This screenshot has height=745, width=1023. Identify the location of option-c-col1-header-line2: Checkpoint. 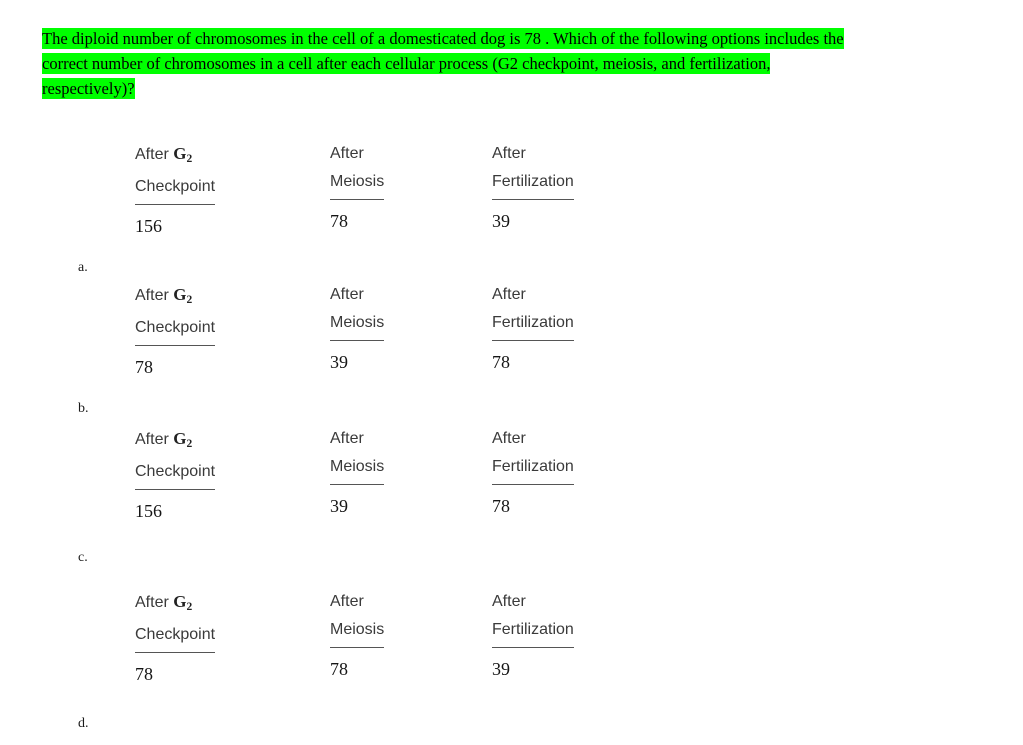
(175, 474).